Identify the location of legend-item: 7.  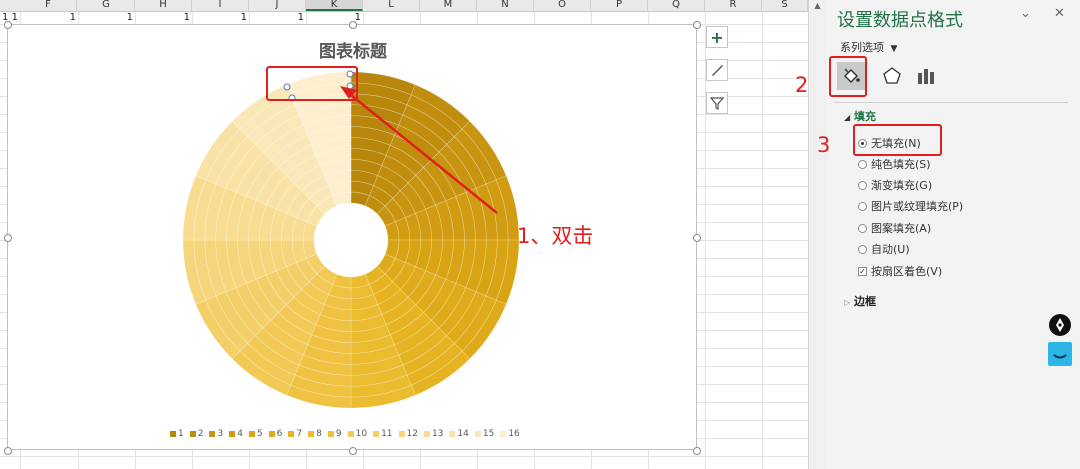
(295, 434).